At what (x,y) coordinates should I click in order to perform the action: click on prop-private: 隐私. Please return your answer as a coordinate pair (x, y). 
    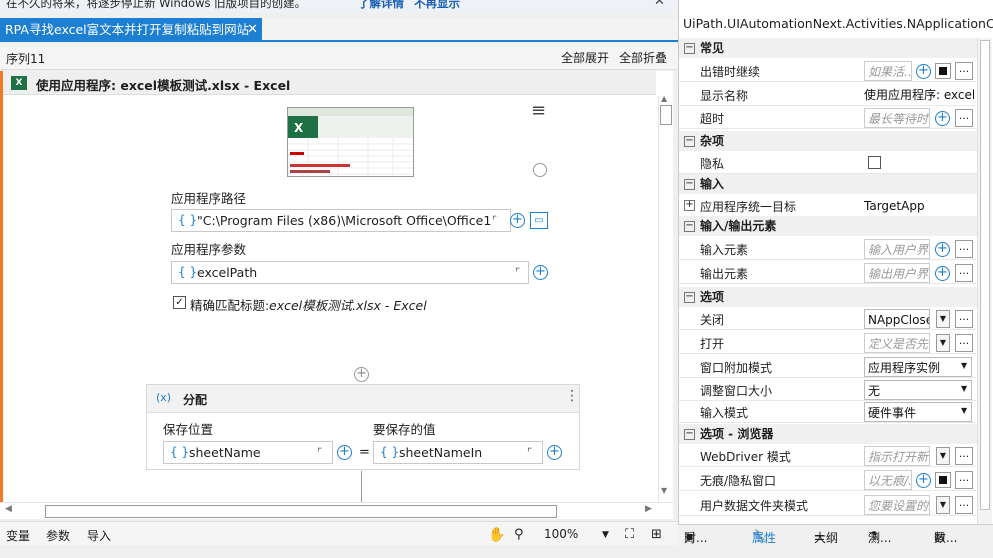
    Looking at the image, I should click on (828, 162).